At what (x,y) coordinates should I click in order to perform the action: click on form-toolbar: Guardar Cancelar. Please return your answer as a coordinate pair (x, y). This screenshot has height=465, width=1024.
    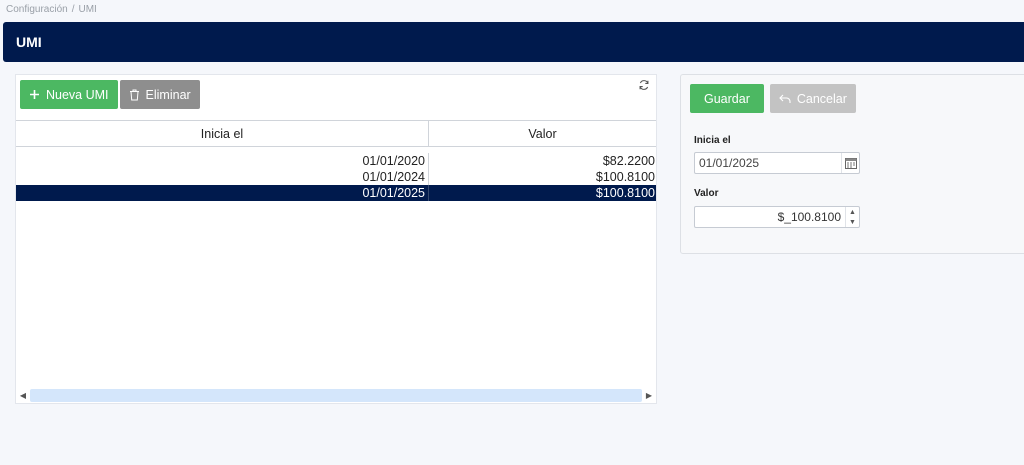
    Looking at the image, I should click on (773, 98).